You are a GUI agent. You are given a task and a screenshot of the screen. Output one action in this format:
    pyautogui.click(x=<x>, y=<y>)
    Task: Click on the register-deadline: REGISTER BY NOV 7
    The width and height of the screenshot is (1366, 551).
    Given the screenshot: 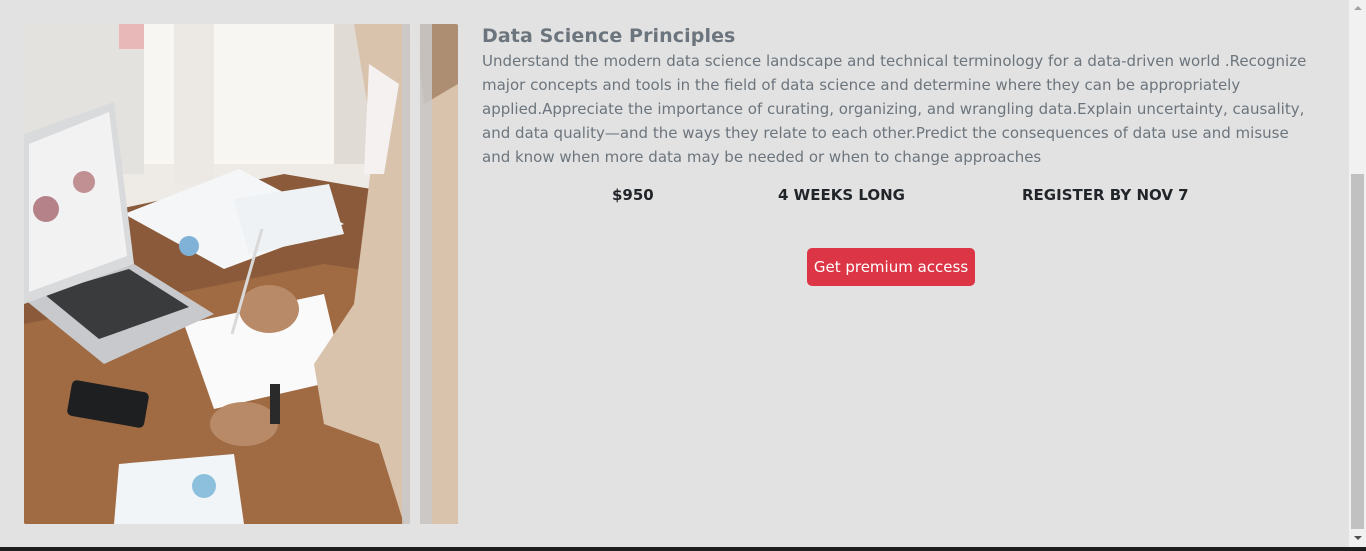 What is the action you would take?
    pyautogui.click(x=1105, y=195)
    